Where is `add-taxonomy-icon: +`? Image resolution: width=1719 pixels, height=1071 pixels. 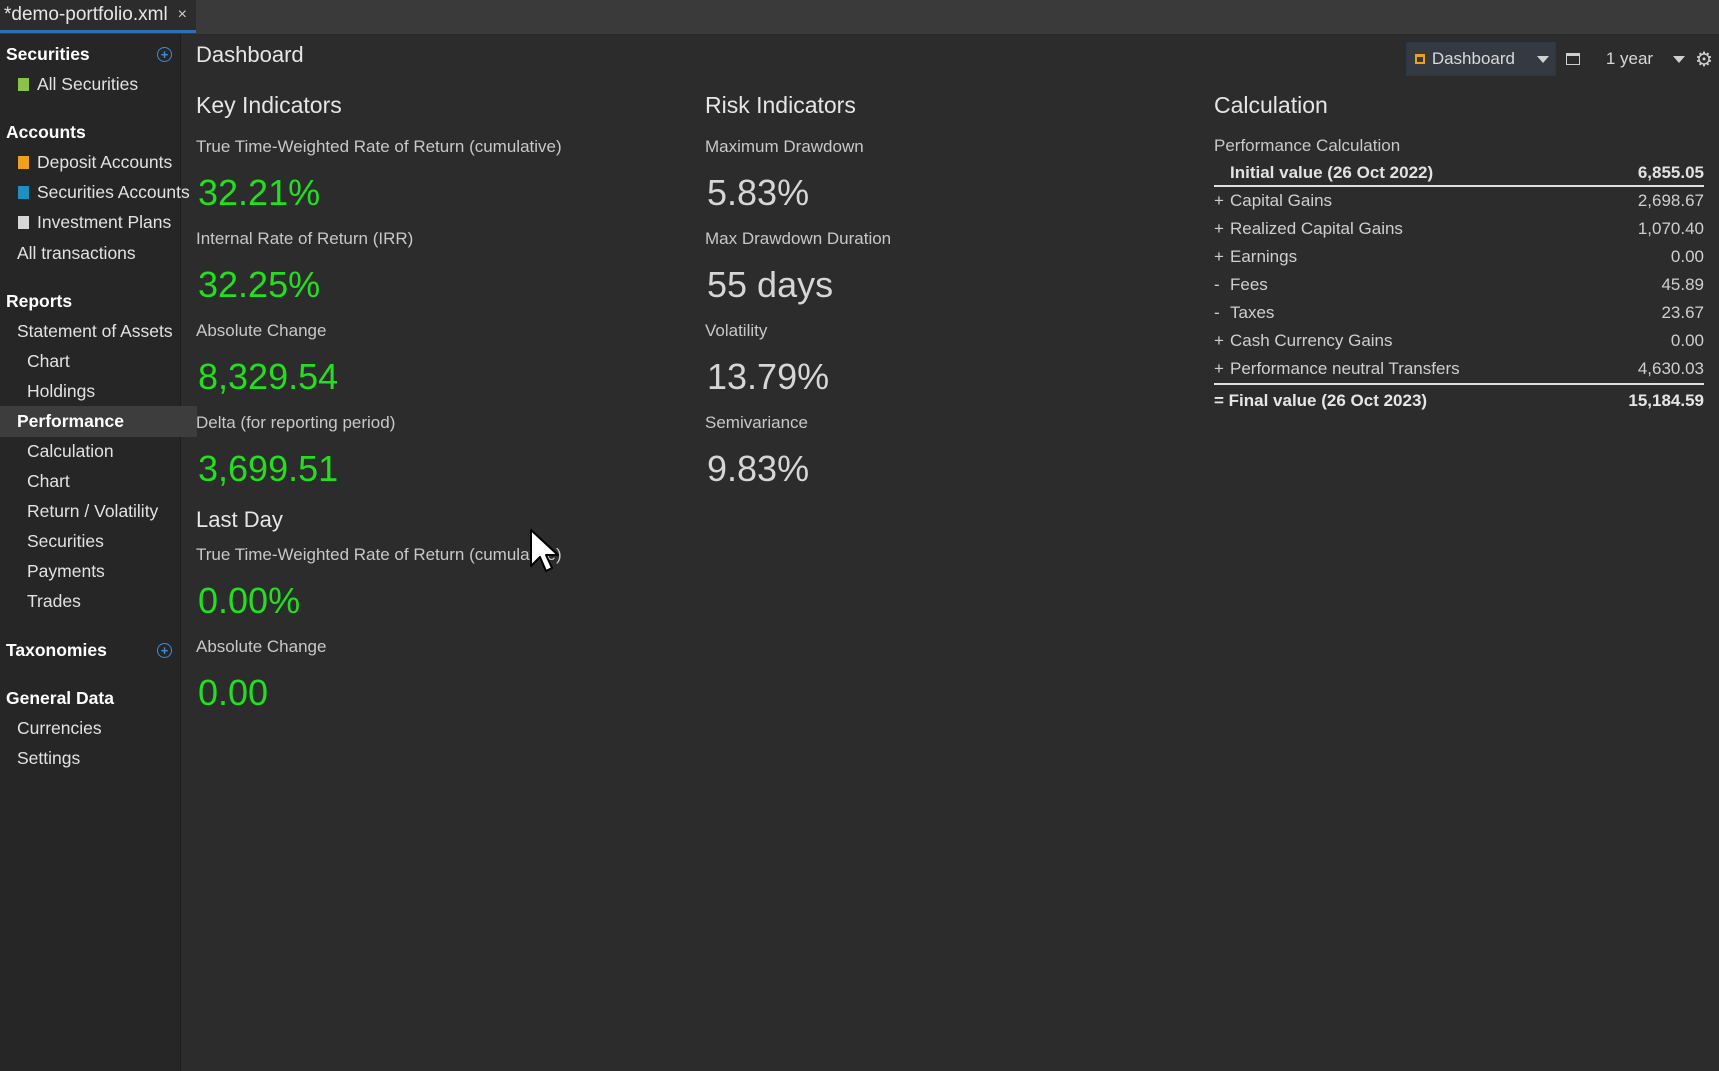 add-taxonomy-icon: + is located at coordinates (164, 650).